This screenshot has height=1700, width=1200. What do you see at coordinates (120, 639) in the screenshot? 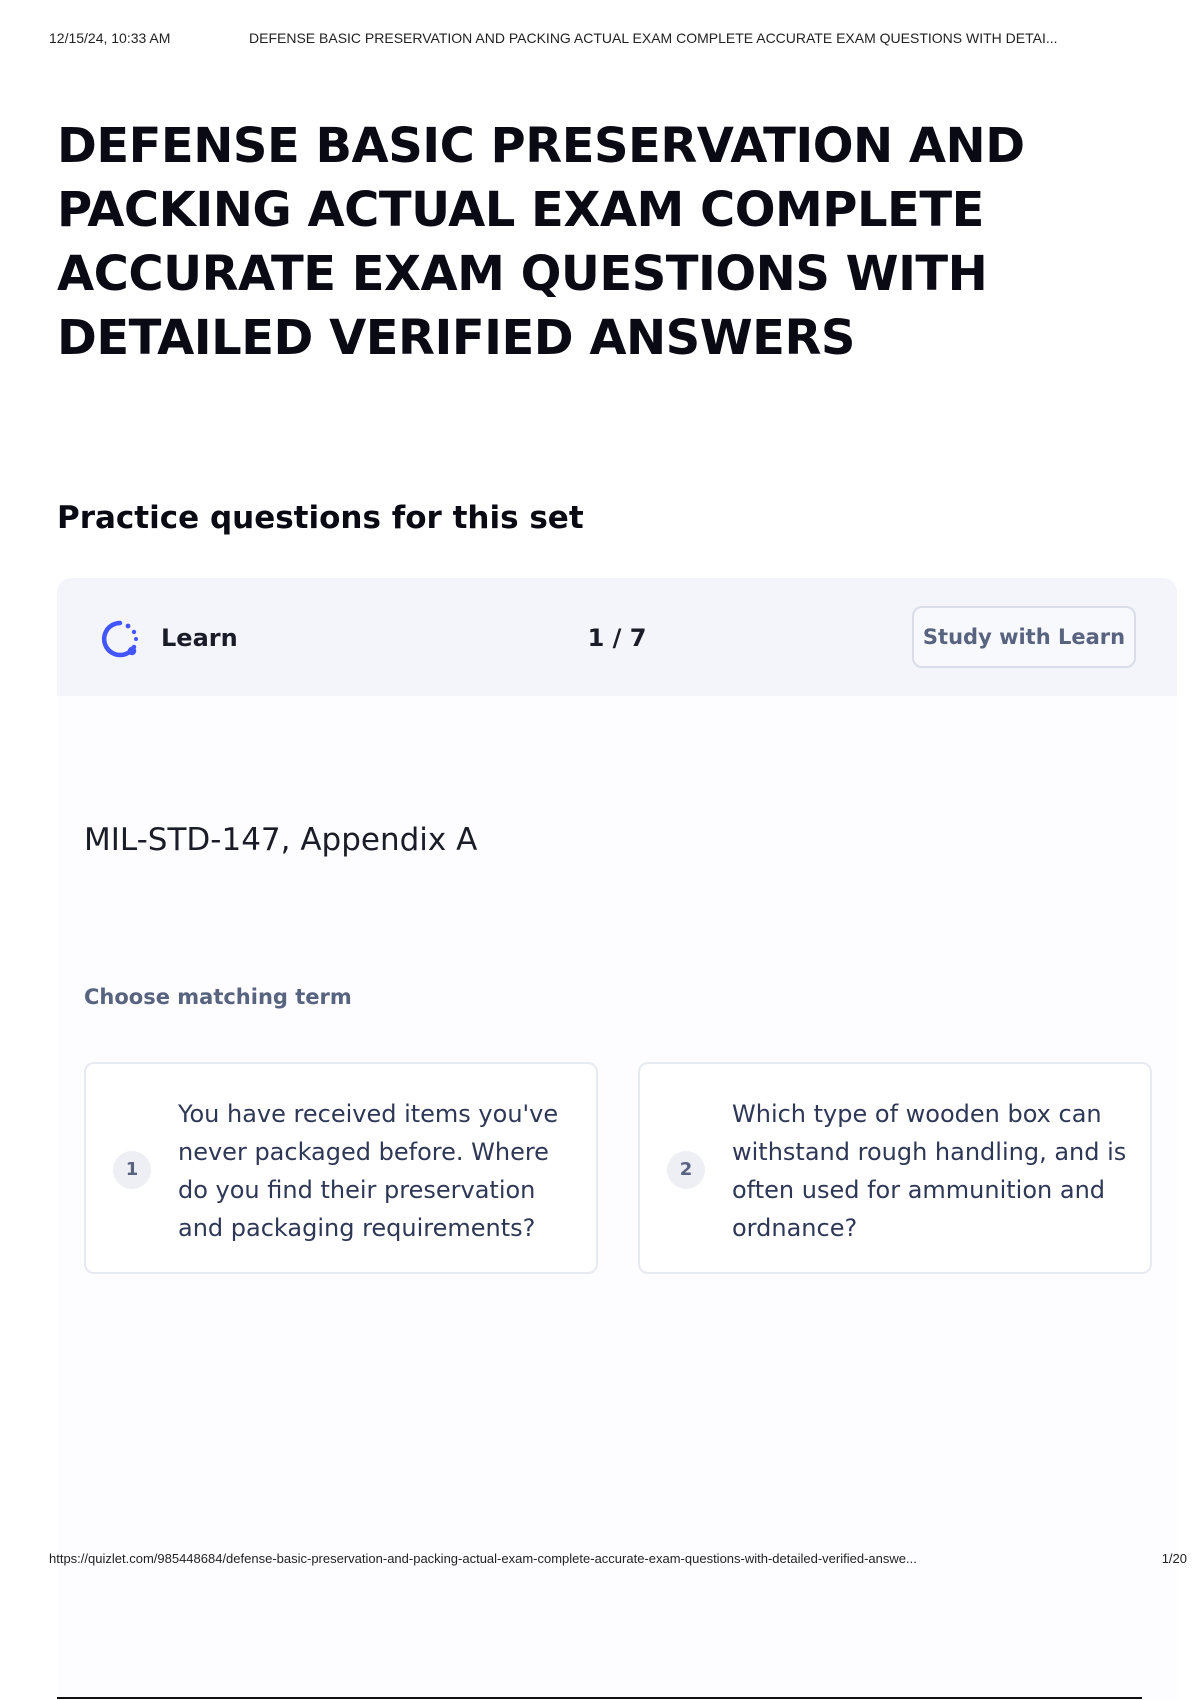
I see `learn-progress-icon` at bounding box center [120, 639].